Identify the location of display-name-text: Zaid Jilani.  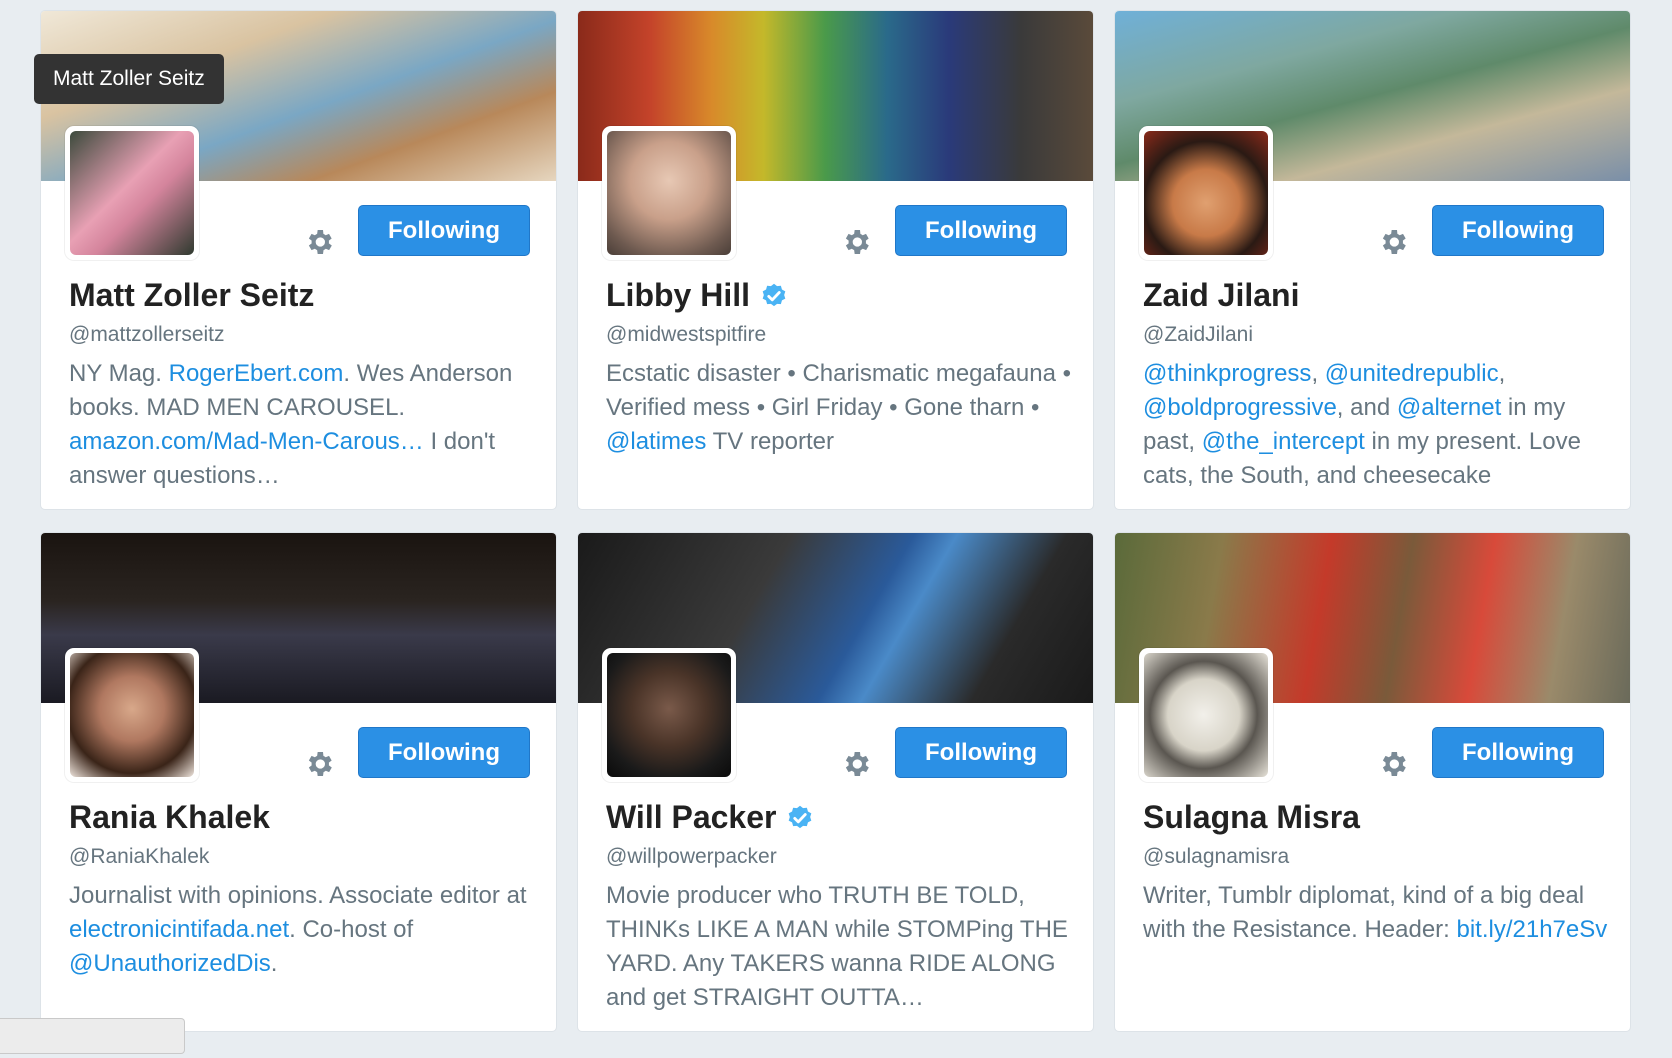
(1221, 295).